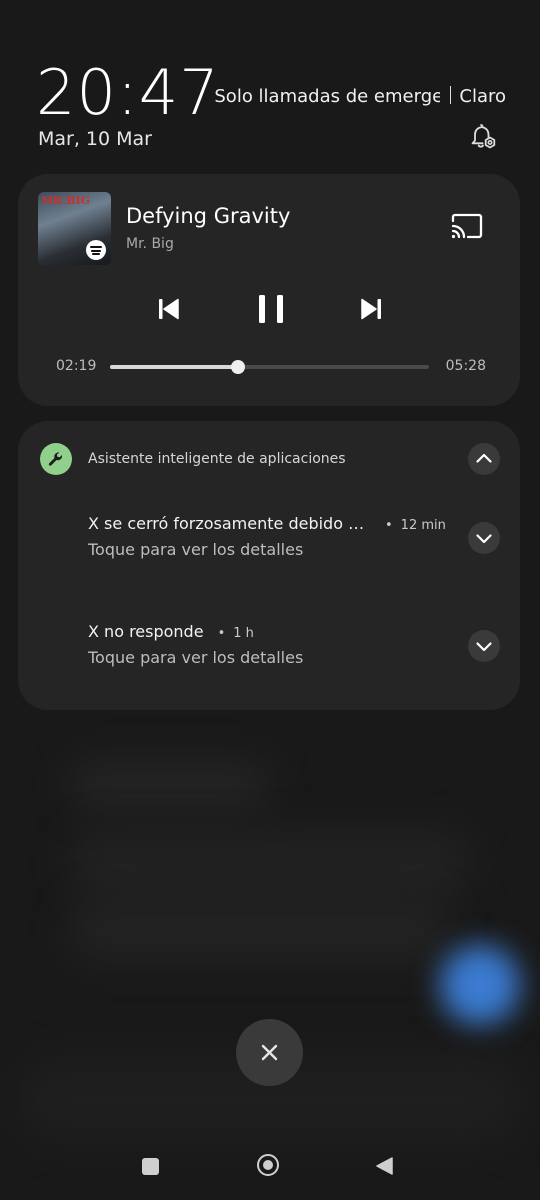 The image size is (540, 1200). I want to click on collapse-group-button, so click(484, 459).